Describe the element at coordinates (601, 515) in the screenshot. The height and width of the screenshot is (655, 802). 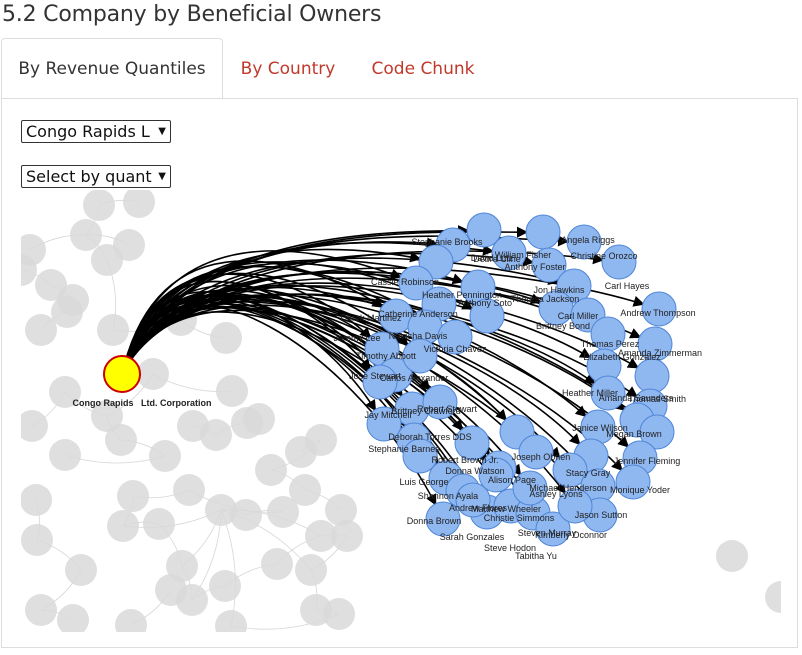
I see `owner-label: Jason Sutton` at that location.